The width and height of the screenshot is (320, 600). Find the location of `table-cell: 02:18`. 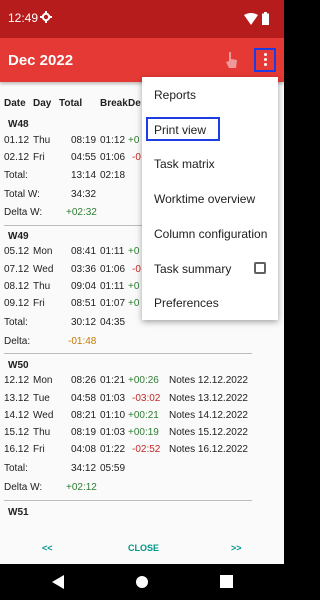

table-cell: 02:18 is located at coordinates (113, 175).